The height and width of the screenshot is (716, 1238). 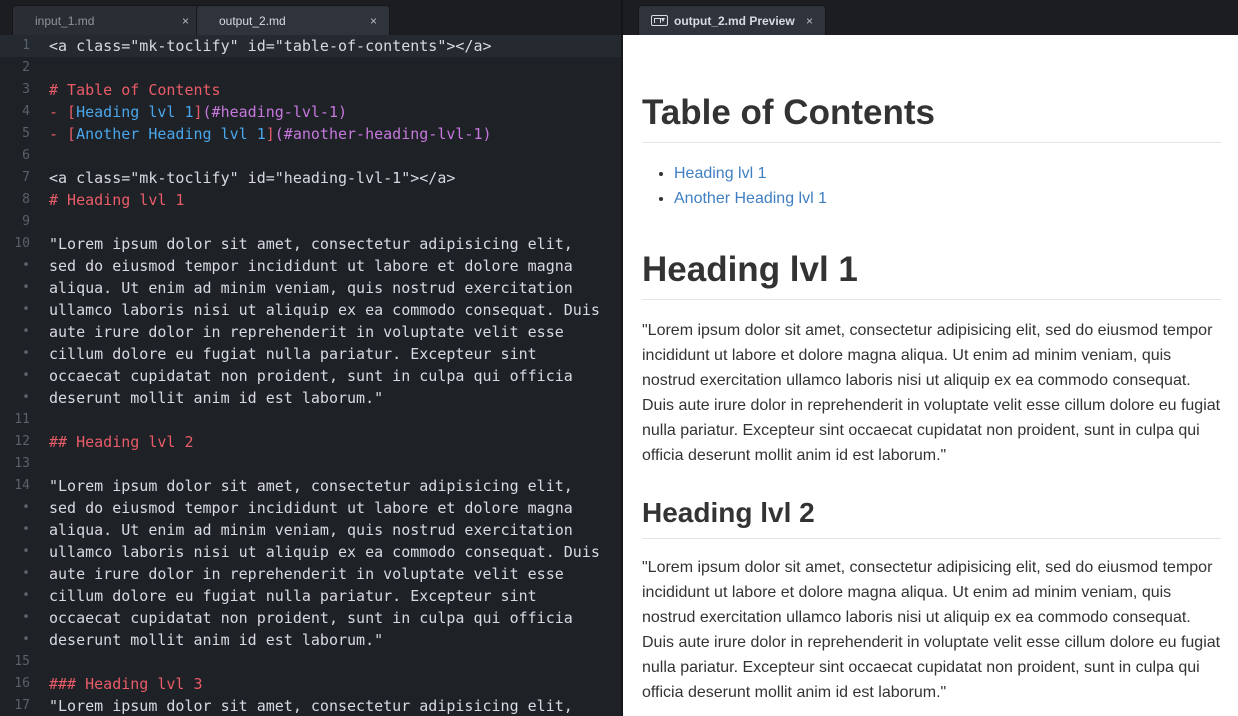 I want to click on heading-token: ## Heading lvl 2, so click(x=121, y=442).